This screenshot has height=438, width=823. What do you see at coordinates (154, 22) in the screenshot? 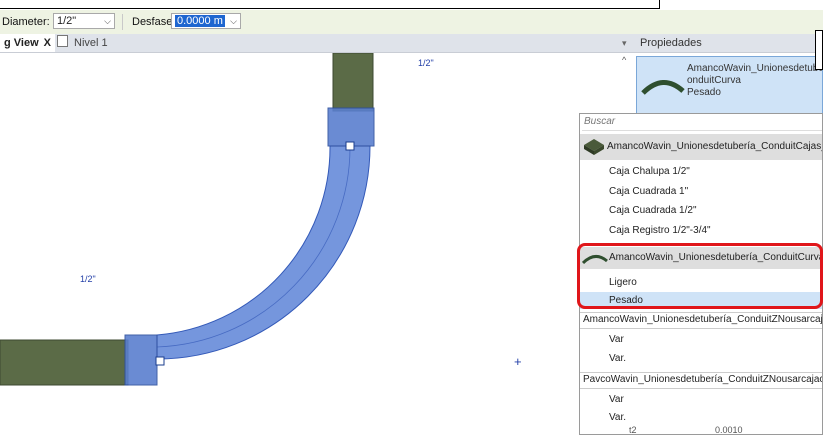
I see `offset-label: Desfase:` at bounding box center [154, 22].